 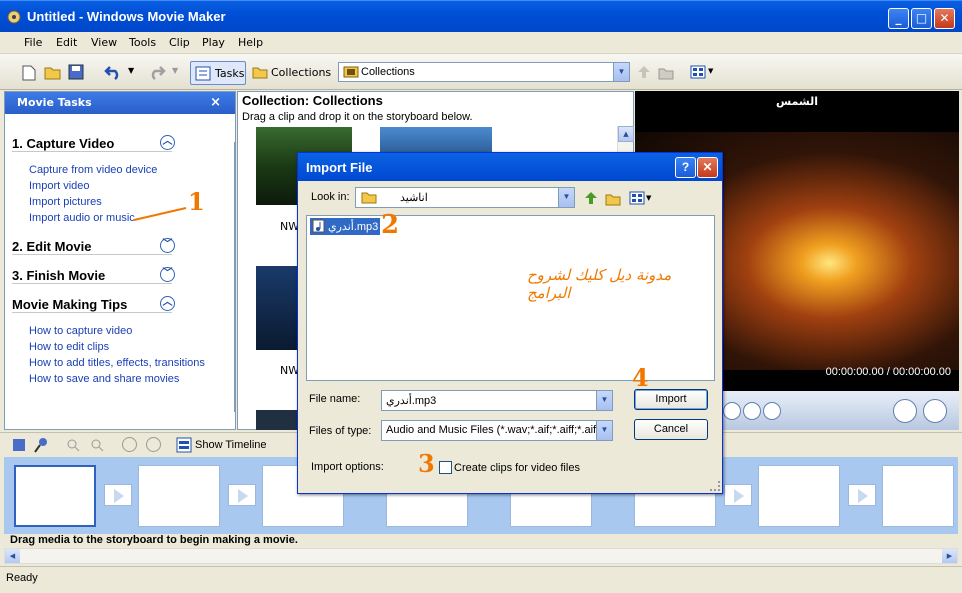 I want to click on menu-file: File, so click(x=33, y=42).